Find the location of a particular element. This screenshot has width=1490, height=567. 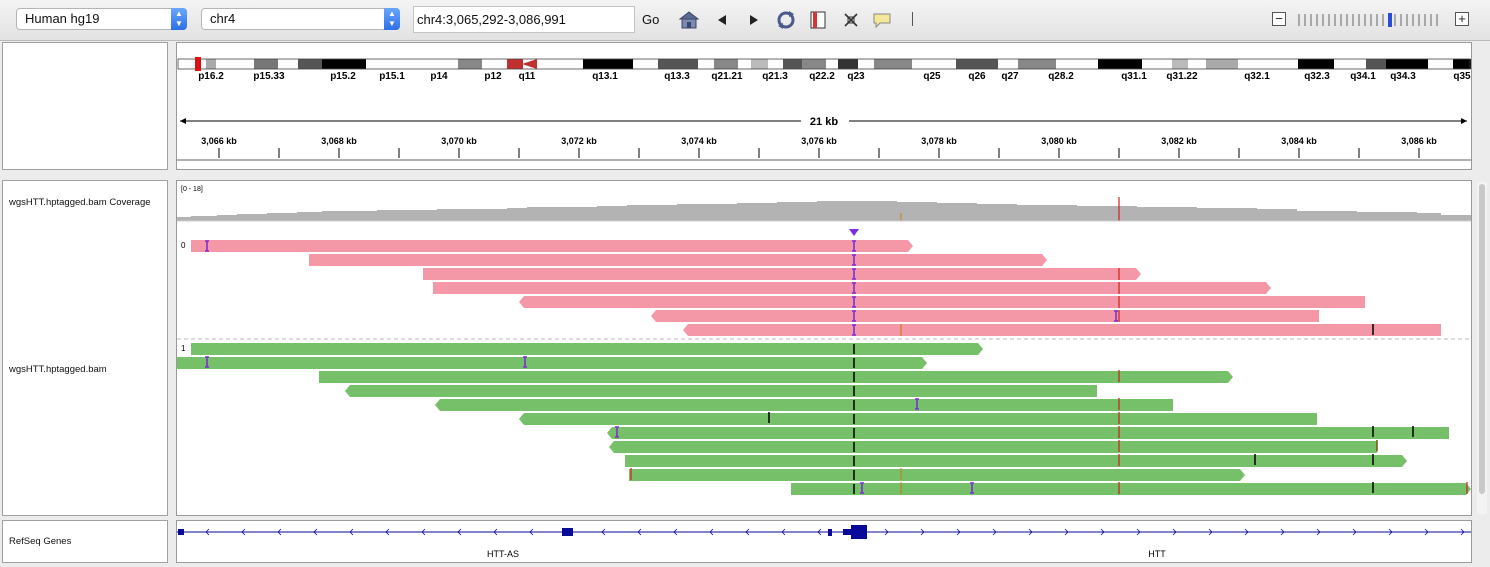

ruler-tick-label: 3,078 kb is located at coordinates (939, 141).